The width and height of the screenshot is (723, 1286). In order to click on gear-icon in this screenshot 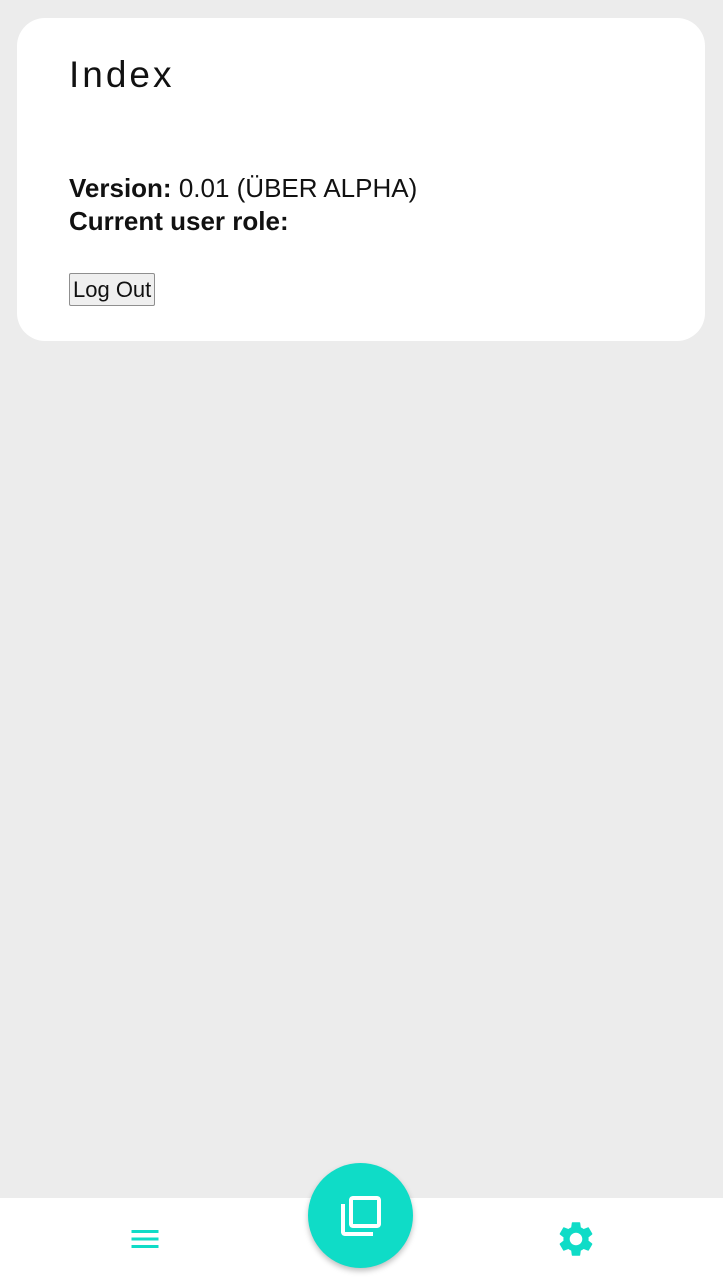, I will do `click(576, 1239)`.